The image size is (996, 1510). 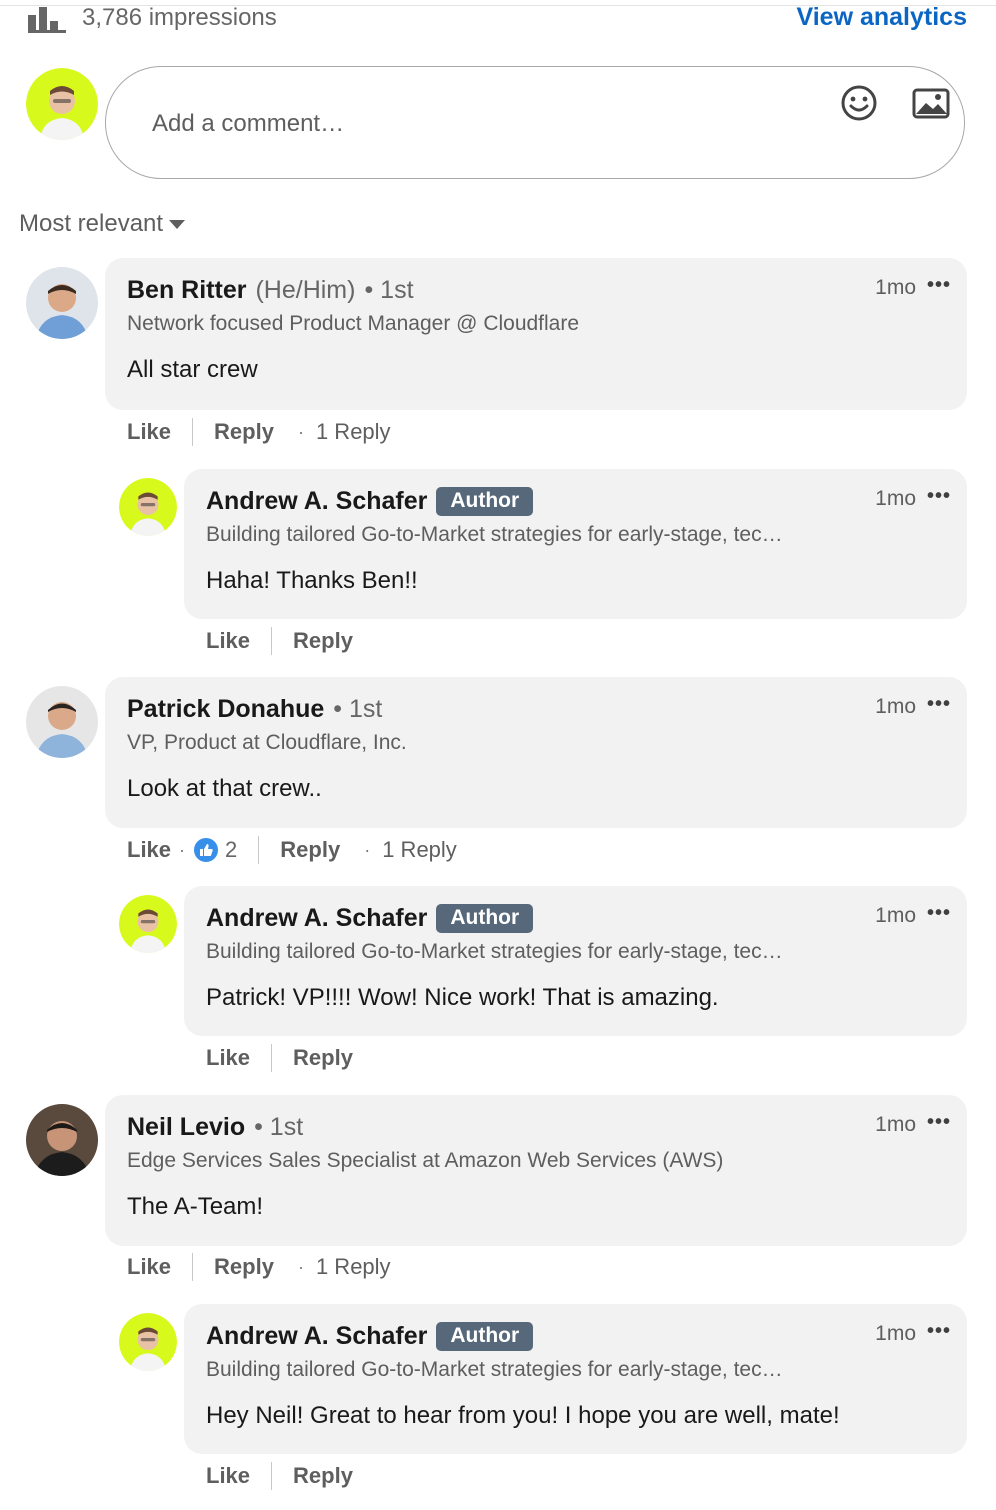 I want to click on reactions: 2, so click(x=215, y=850).